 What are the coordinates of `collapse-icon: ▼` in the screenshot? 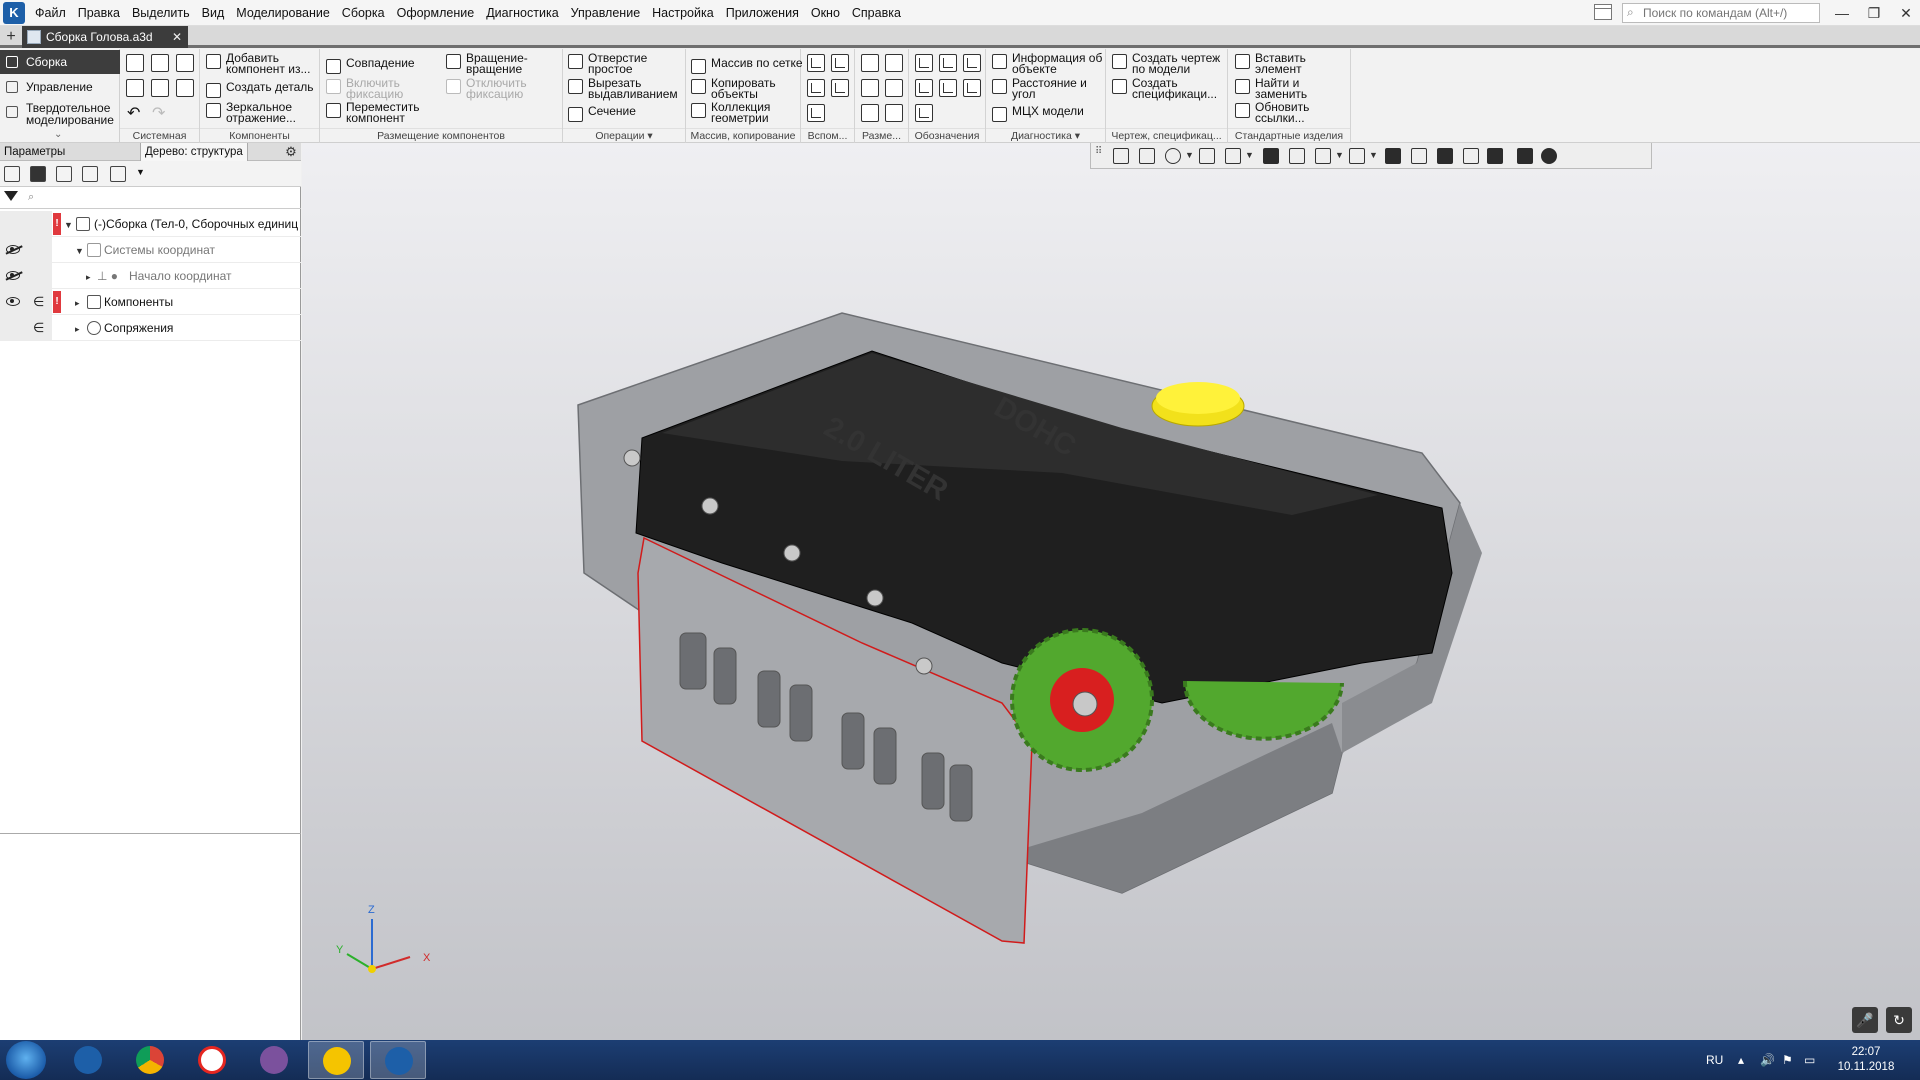 It's located at (68, 225).